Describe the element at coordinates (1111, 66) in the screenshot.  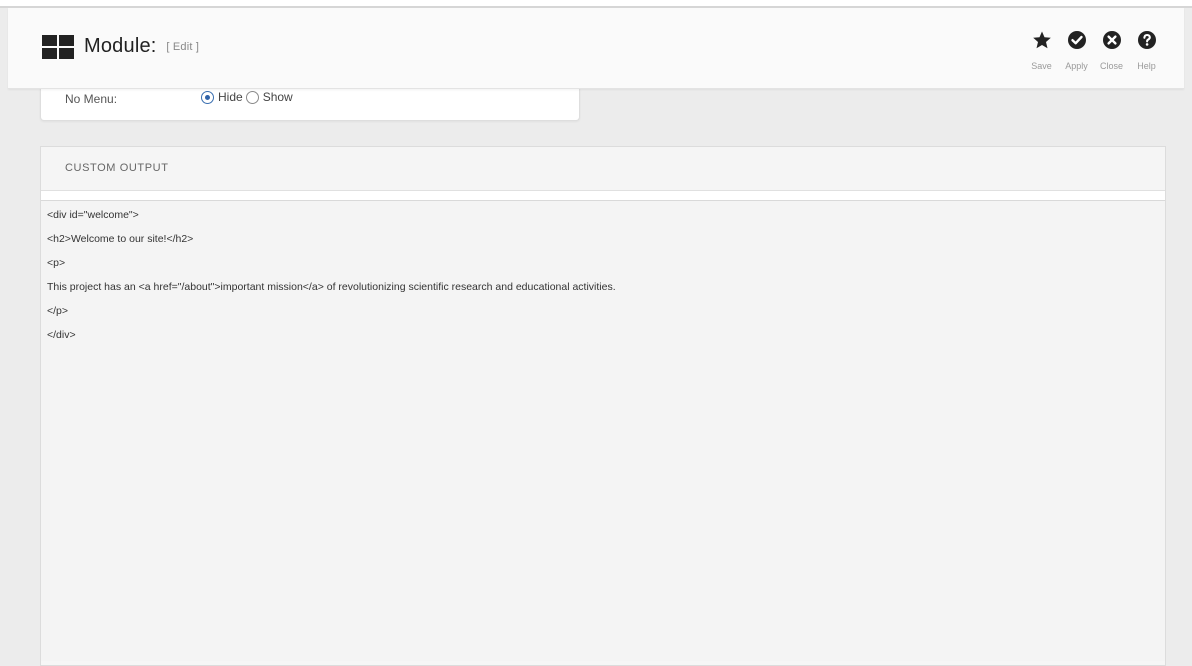
I see `close-button-label: Close` at that location.